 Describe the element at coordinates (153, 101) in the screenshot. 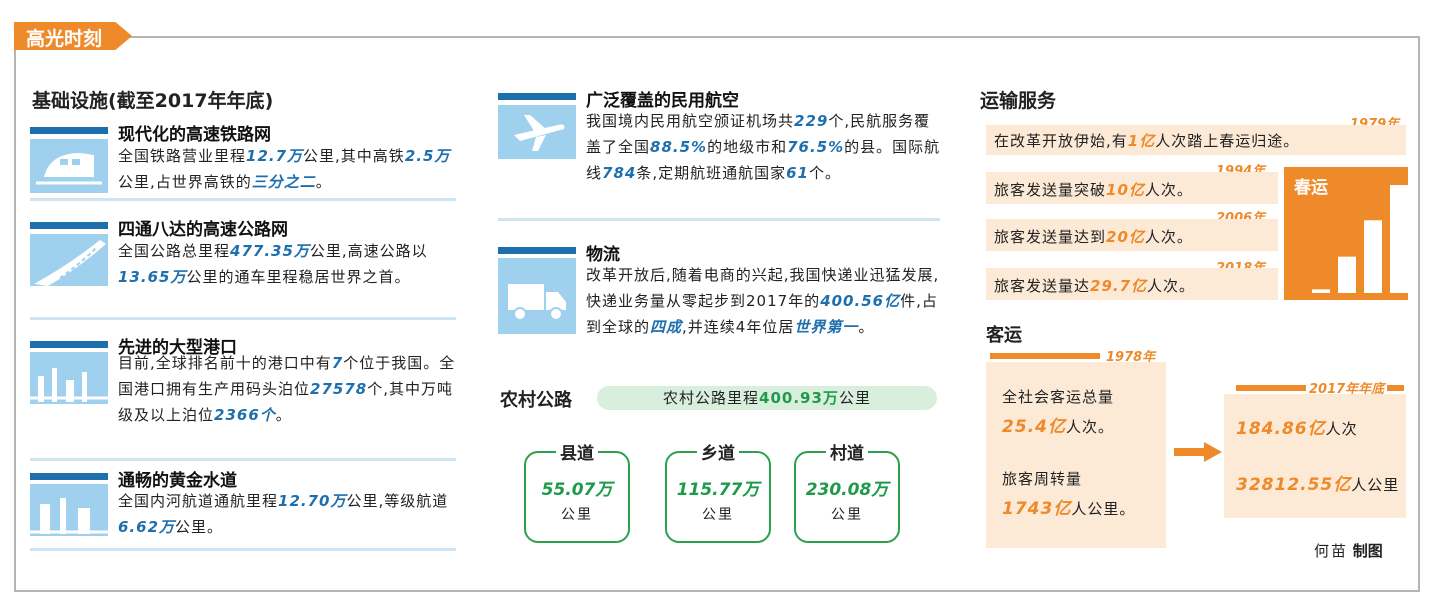

I see `infra-heading: 基础设施(截至2017年年底)` at that location.